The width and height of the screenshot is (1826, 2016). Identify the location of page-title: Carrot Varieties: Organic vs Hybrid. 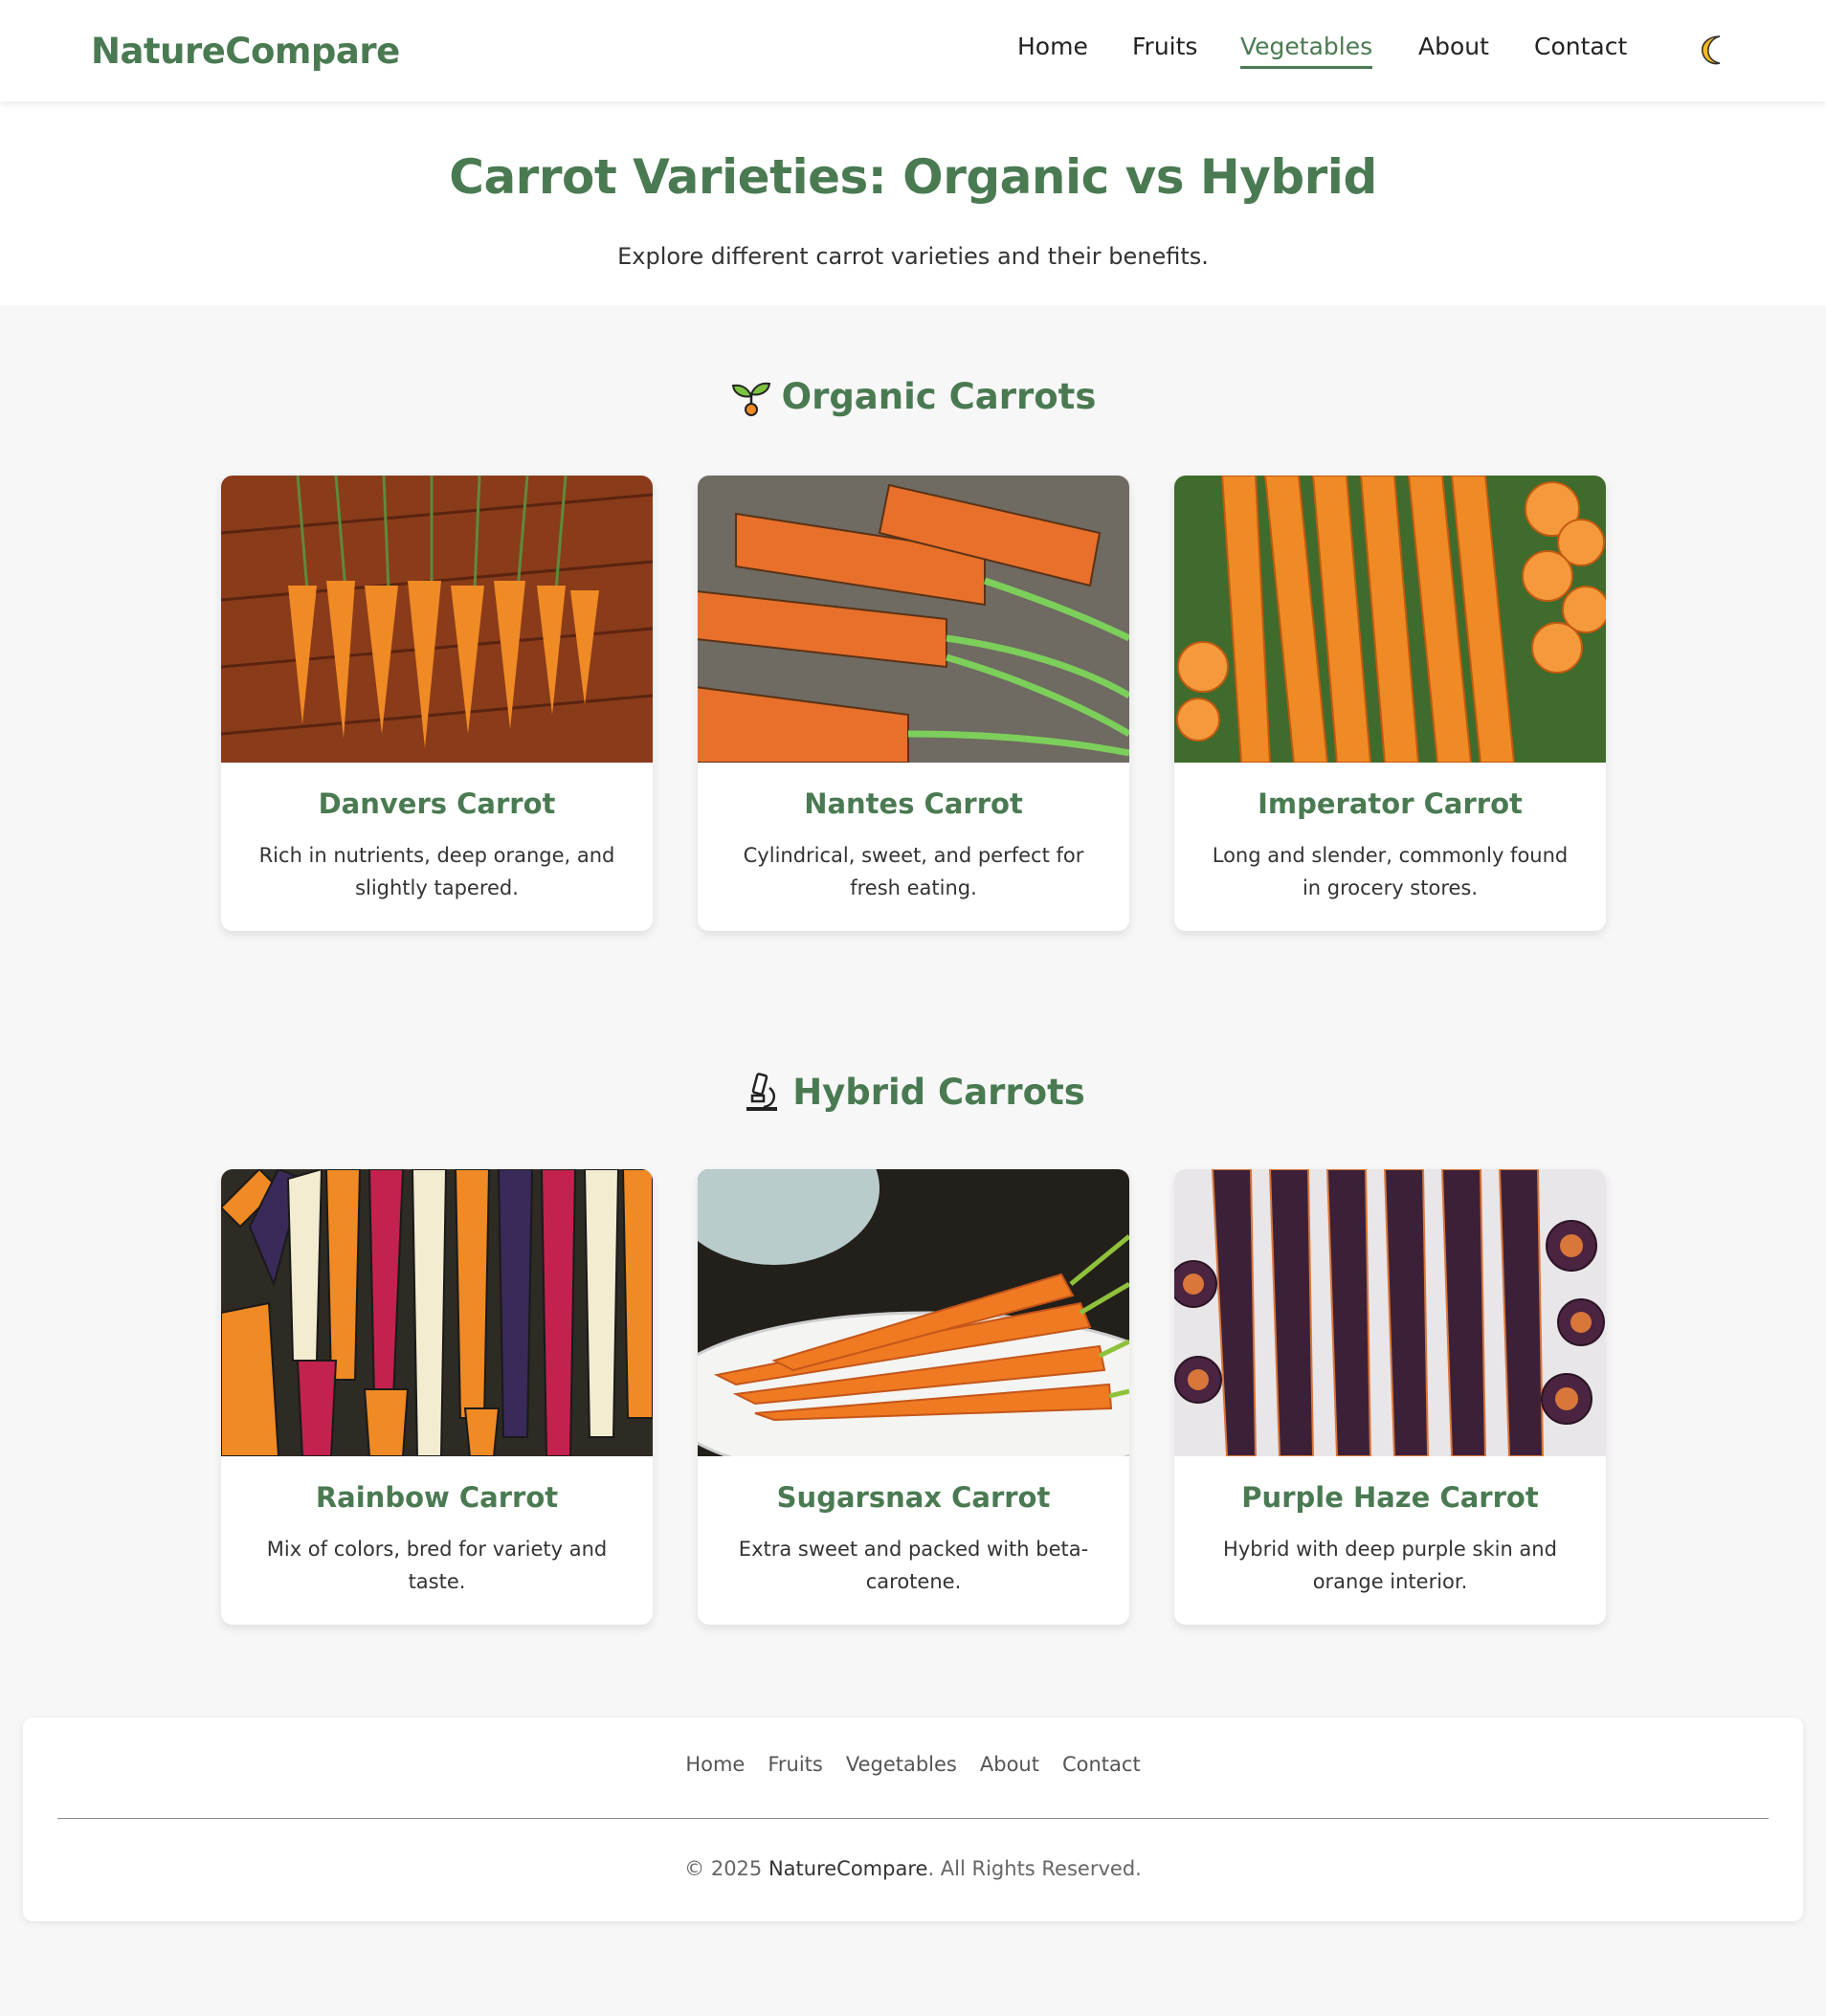
(913, 177).